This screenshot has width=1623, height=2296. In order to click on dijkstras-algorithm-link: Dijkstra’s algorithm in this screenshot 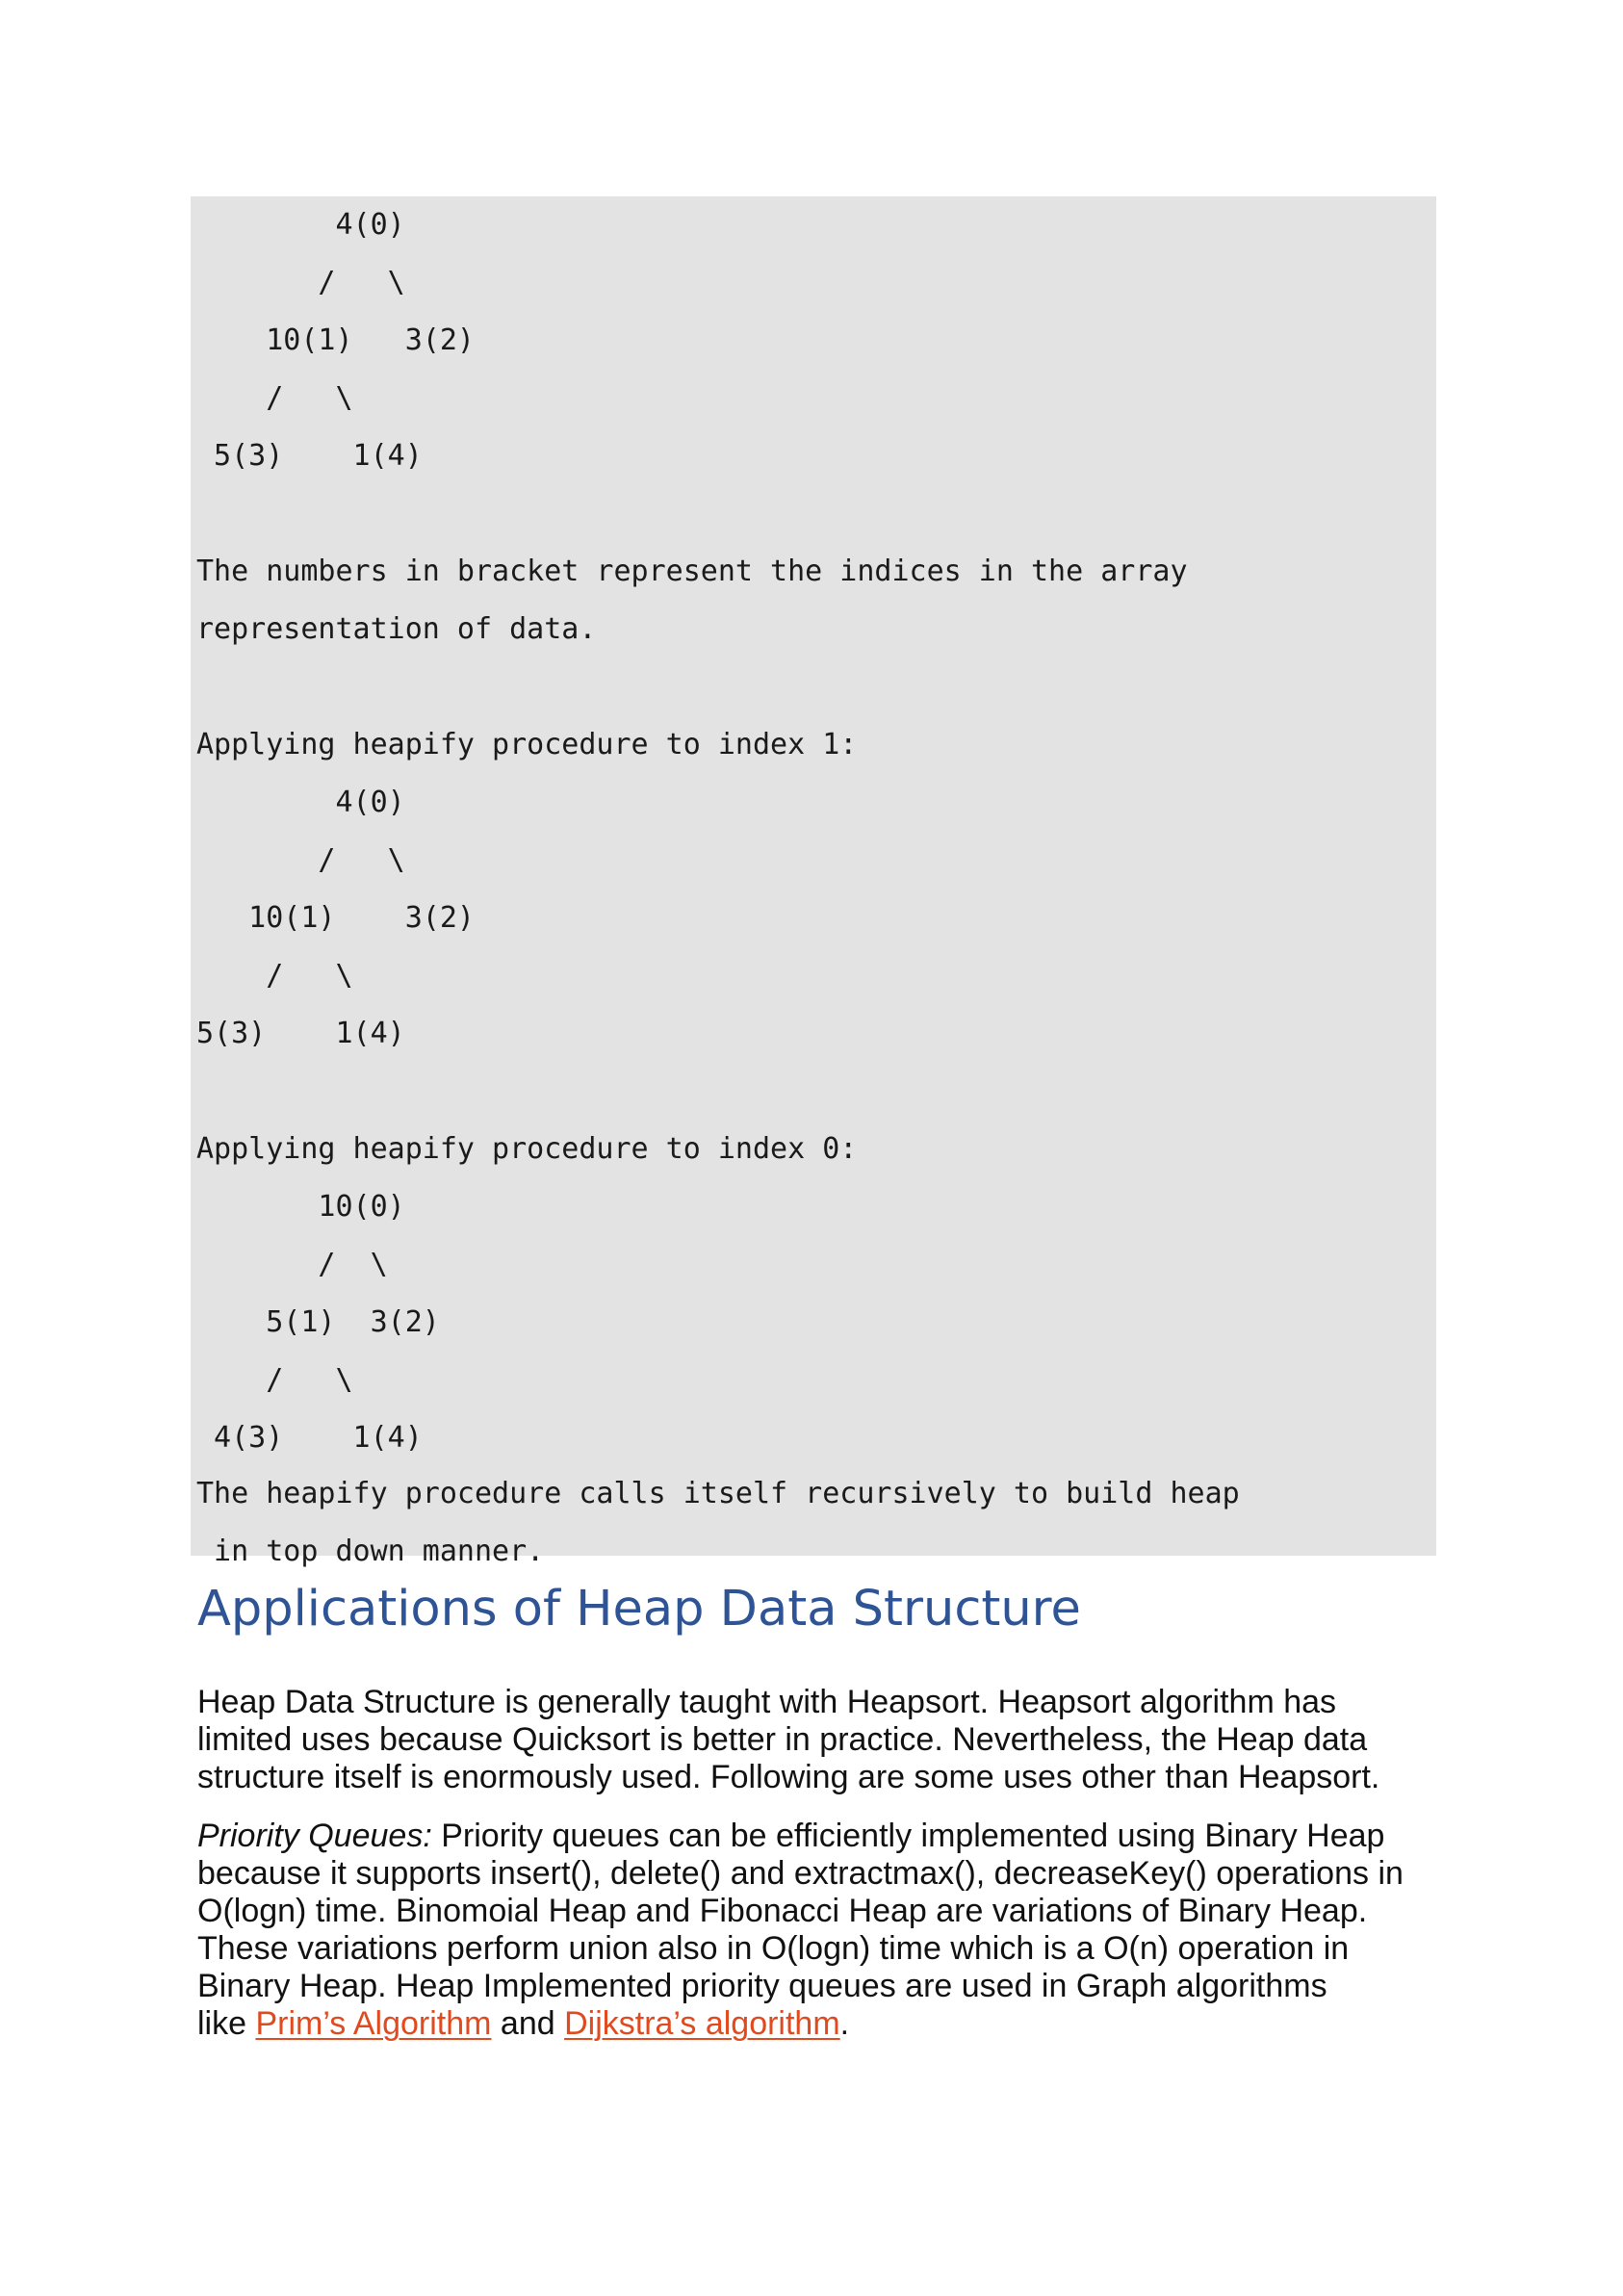, I will do `click(702, 2023)`.